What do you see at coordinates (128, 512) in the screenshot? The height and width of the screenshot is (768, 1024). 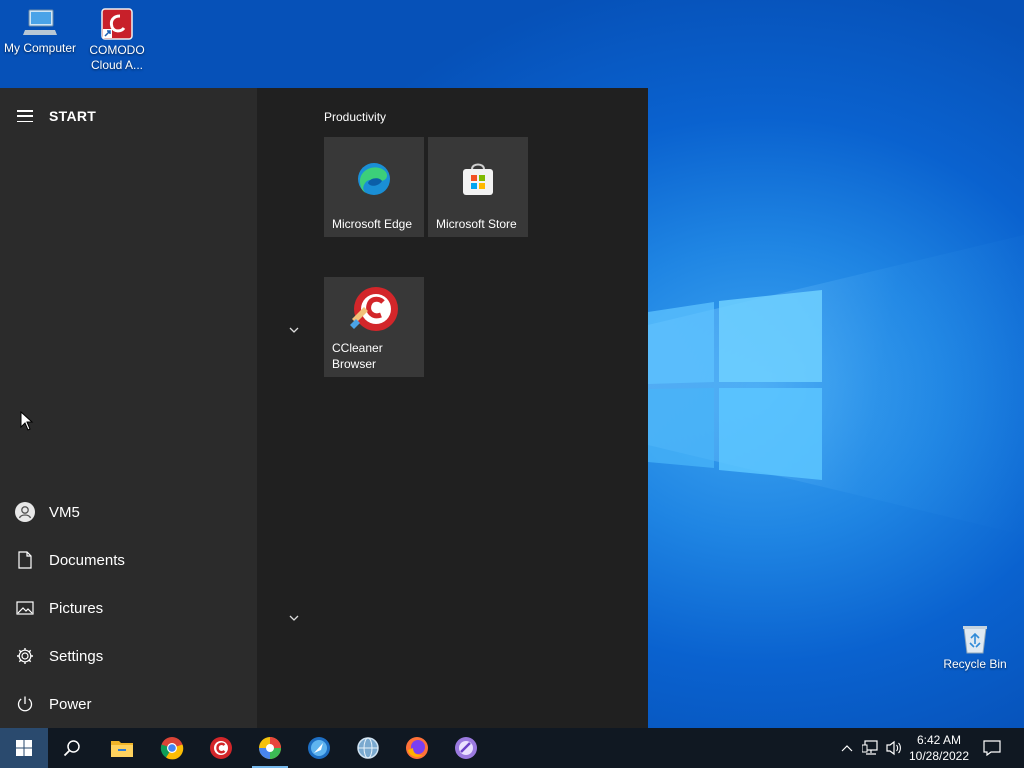 I see `sidebar-item-user: VM5` at bounding box center [128, 512].